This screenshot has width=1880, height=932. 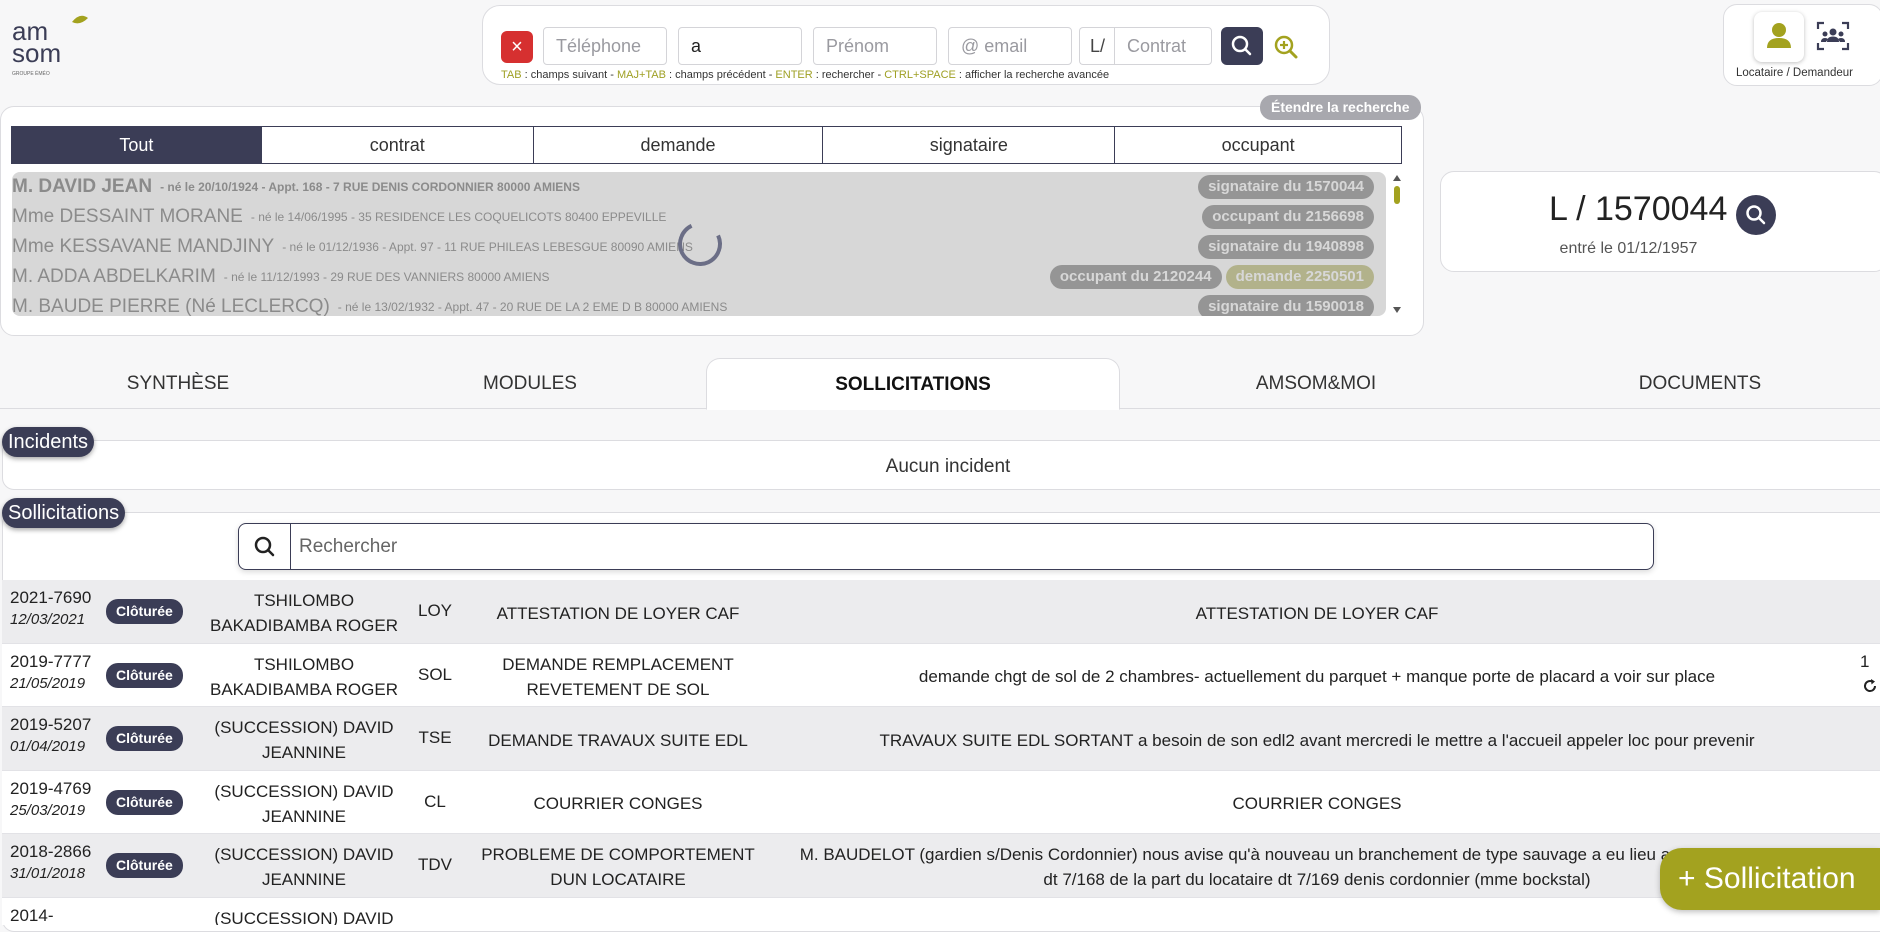 What do you see at coordinates (1258, 145) in the screenshot?
I see `filter-occupant: occupant` at bounding box center [1258, 145].